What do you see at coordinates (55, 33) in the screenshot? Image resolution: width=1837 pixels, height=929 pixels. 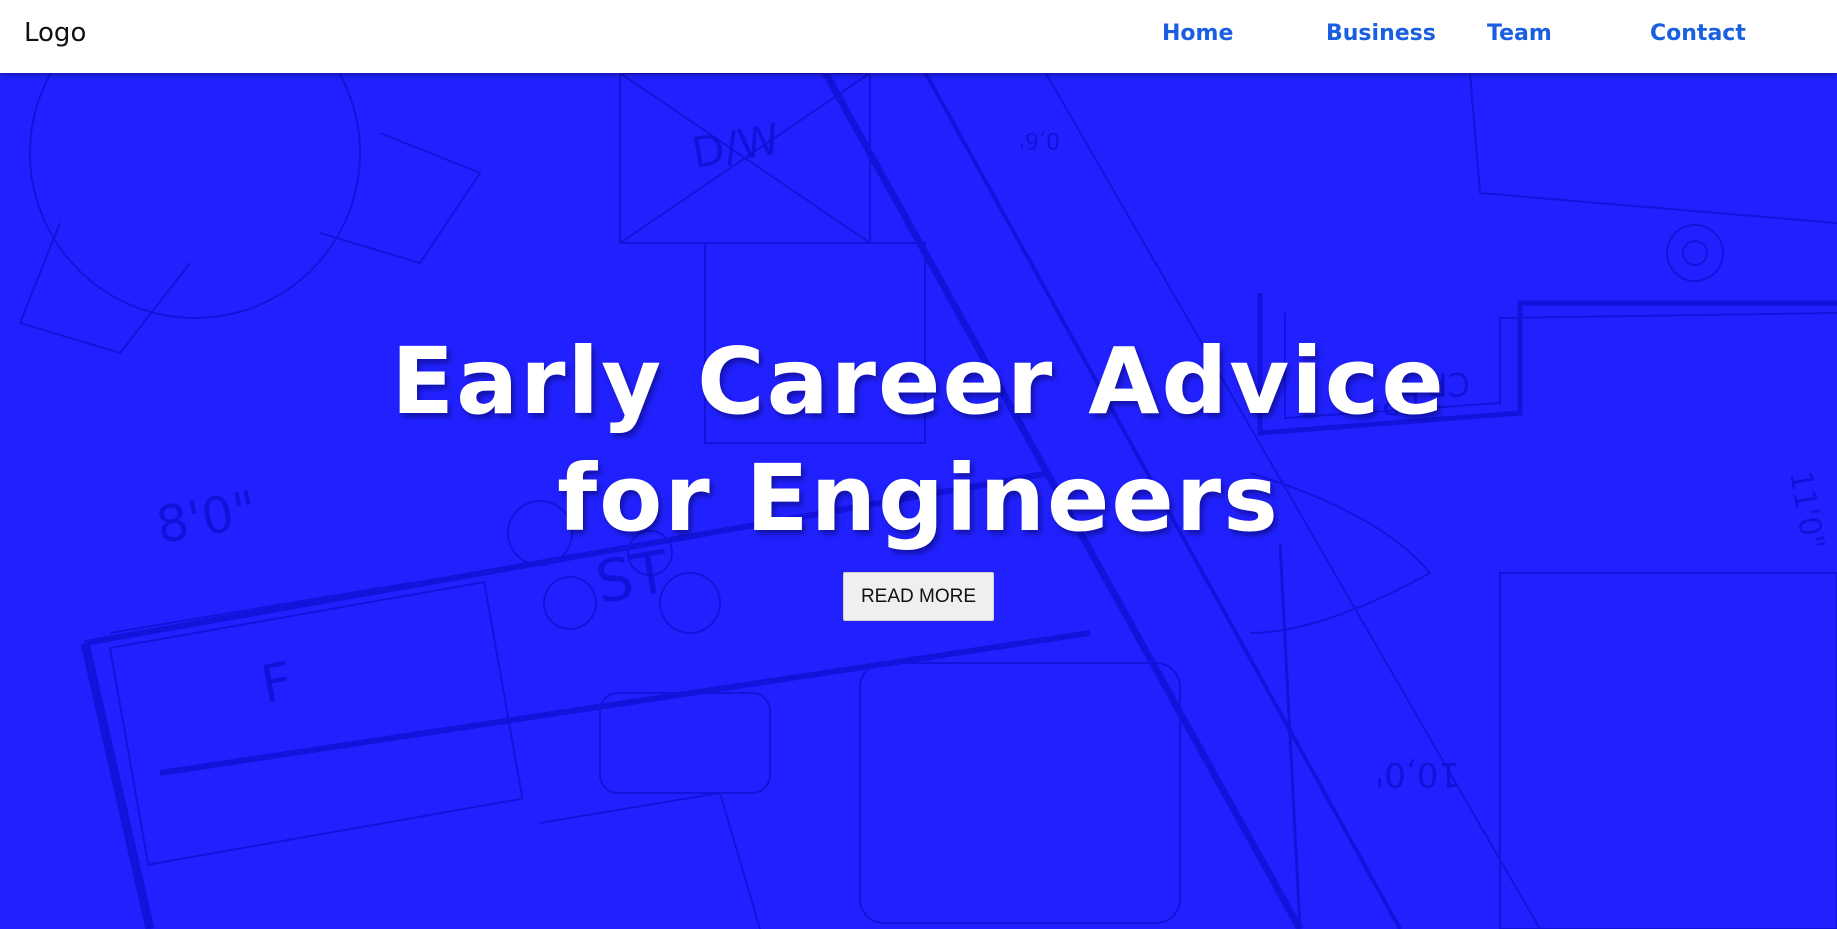 I see `site-logo: Logo` at bounding box center [55, 33].